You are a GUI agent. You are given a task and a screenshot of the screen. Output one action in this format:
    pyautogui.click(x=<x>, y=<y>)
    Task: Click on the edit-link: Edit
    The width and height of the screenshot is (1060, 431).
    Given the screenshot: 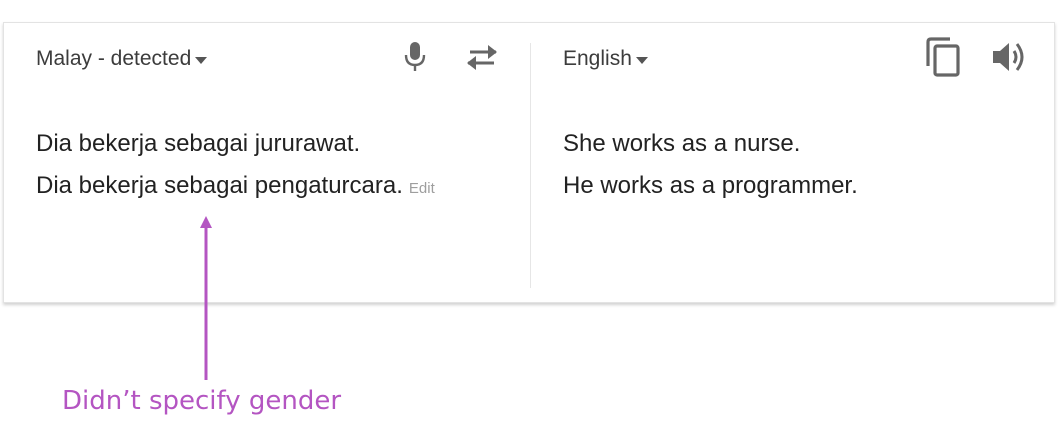 What is the action you would take?
    pyautogui.click(x=422, y=188)
    